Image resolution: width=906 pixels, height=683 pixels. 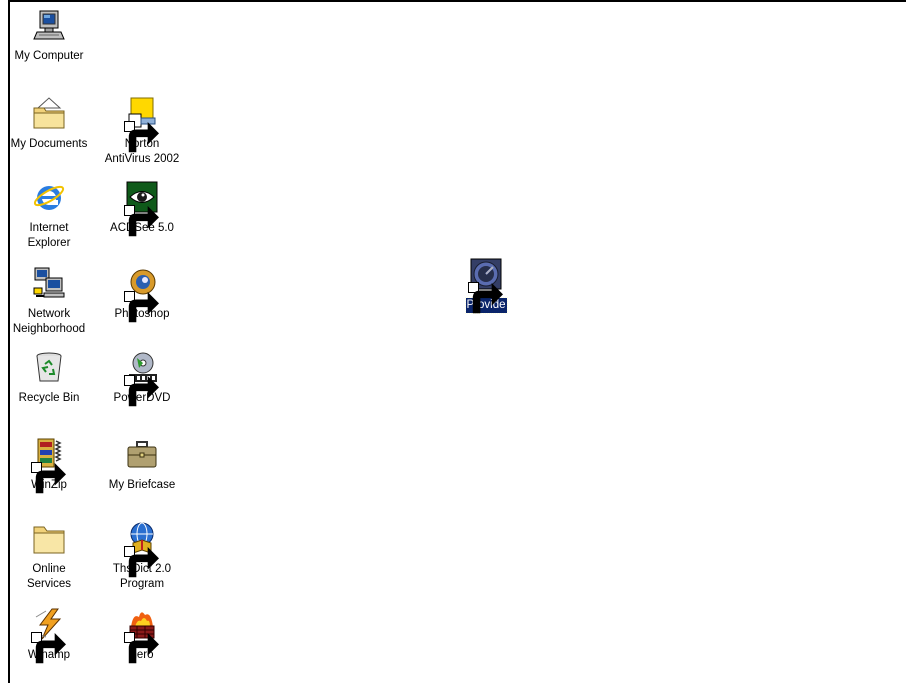 I want to click on screen-edge-top, so click(x=457, y=1).